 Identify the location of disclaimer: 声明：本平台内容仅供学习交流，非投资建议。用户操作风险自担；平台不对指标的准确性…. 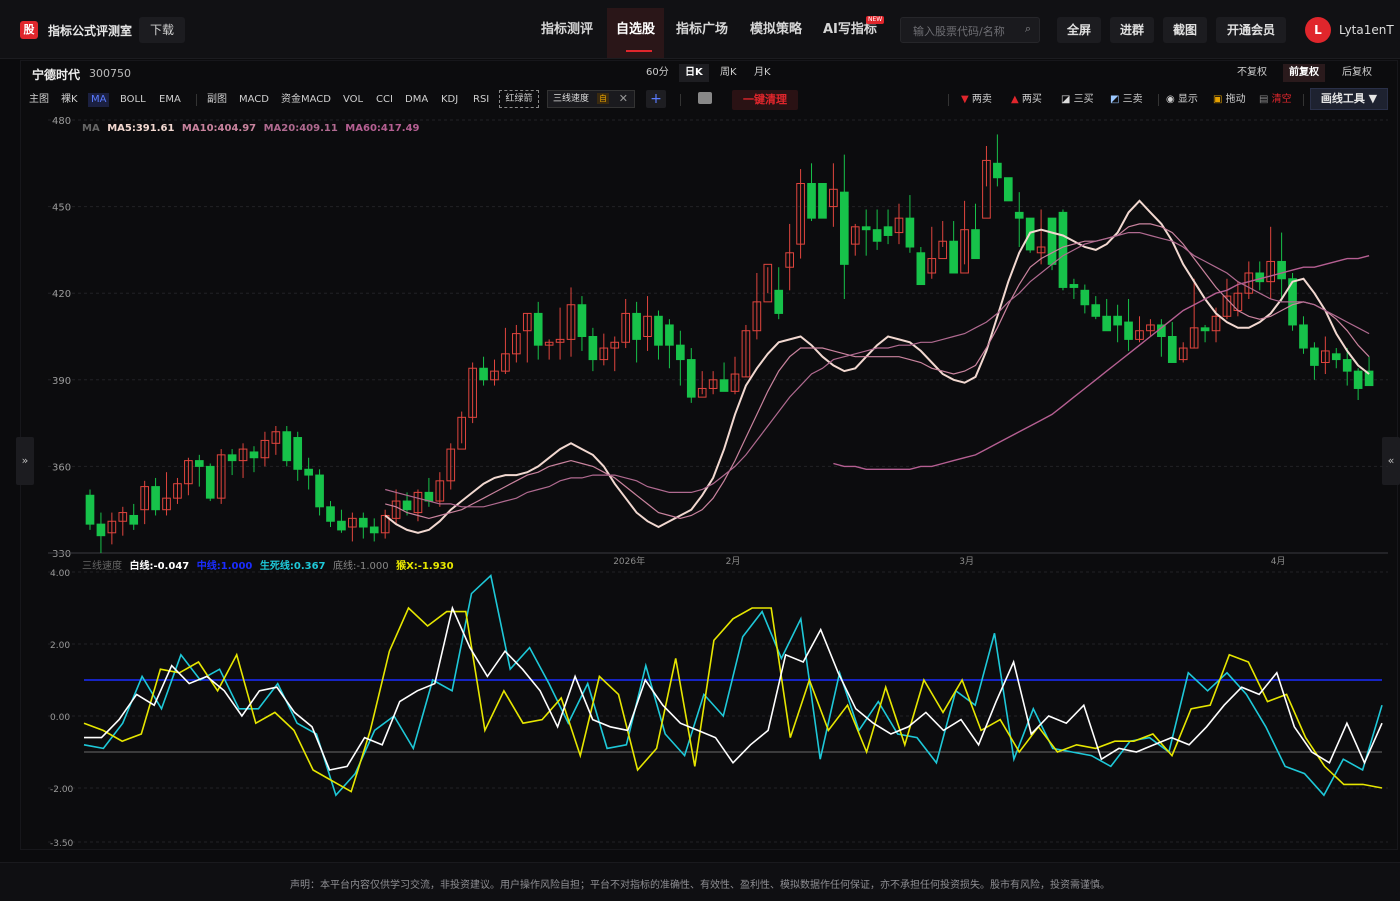
(700, 885).